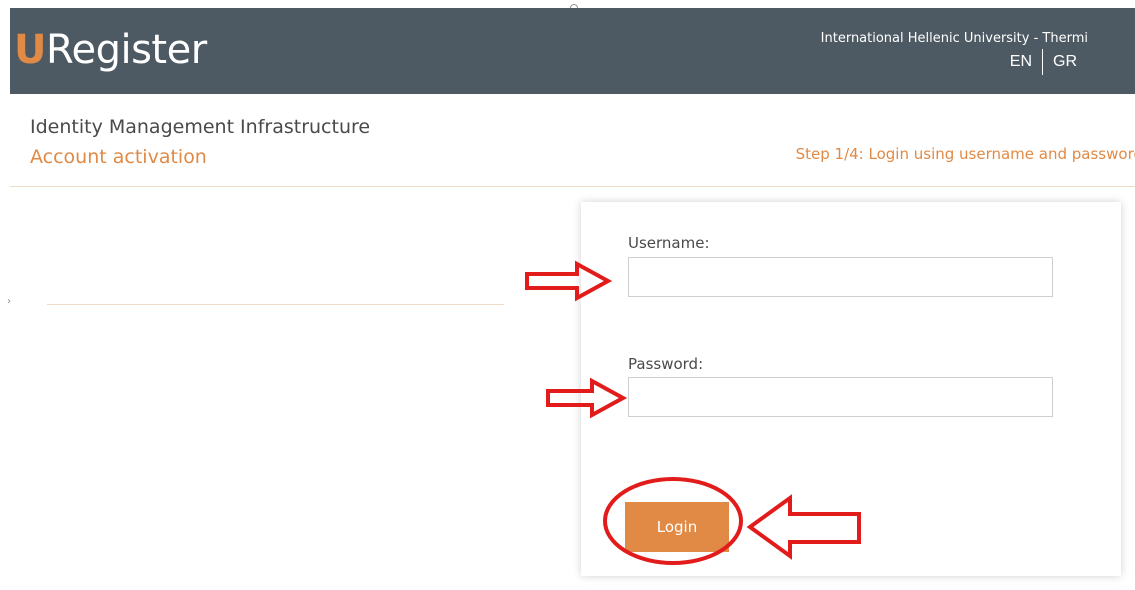  What do you see at coordinates (1021, 62) in the screenshot?
I see `language-en-link: EN` at bounding box center [1021, 62].